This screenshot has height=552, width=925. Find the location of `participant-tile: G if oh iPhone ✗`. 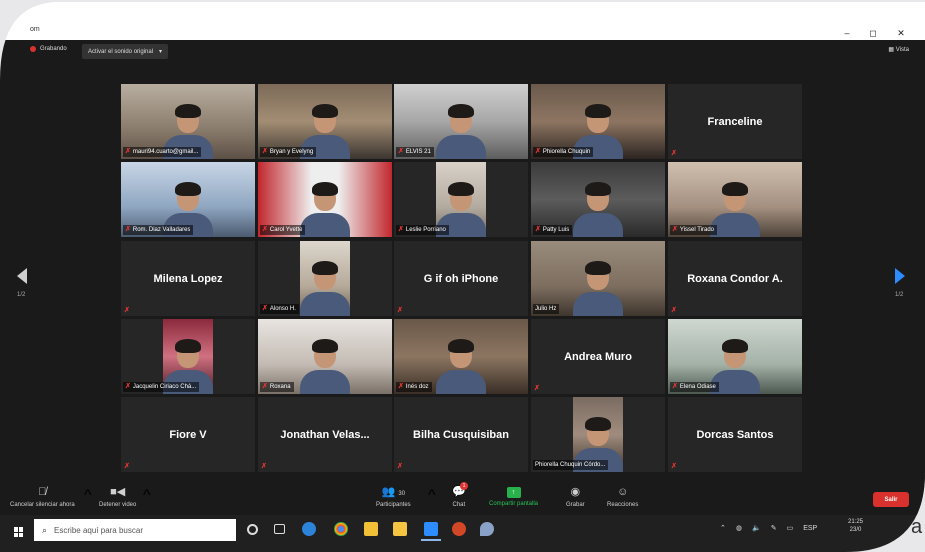

participant-tile: G if oh iPhone ✗ is located at coordinates (461, 278).